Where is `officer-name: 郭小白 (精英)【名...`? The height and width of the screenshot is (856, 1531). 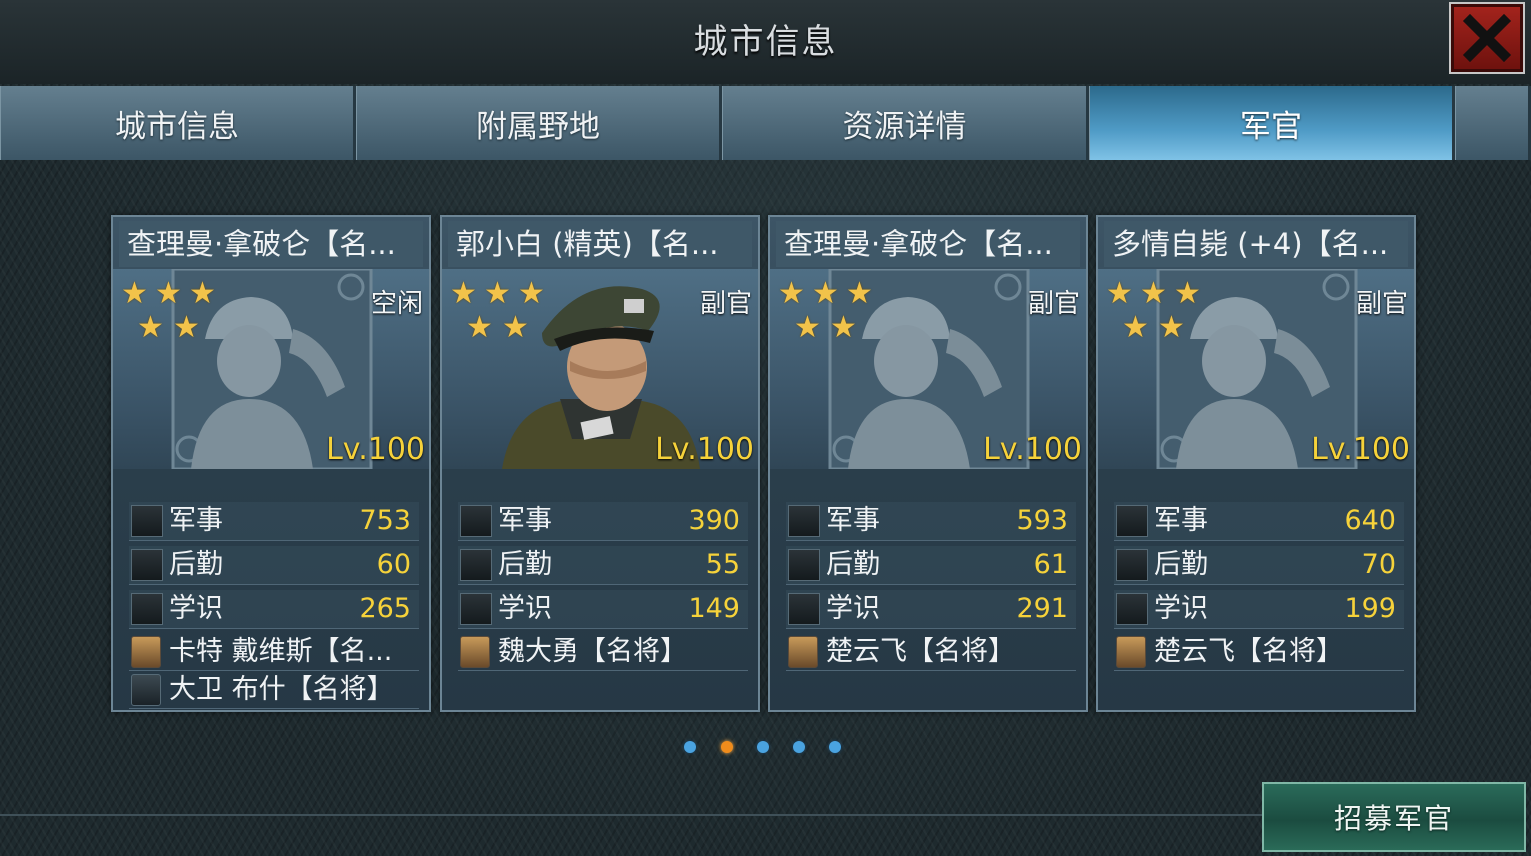 officer-name: 郭小白 (精英)【名... is located at coordinates (600, 244).